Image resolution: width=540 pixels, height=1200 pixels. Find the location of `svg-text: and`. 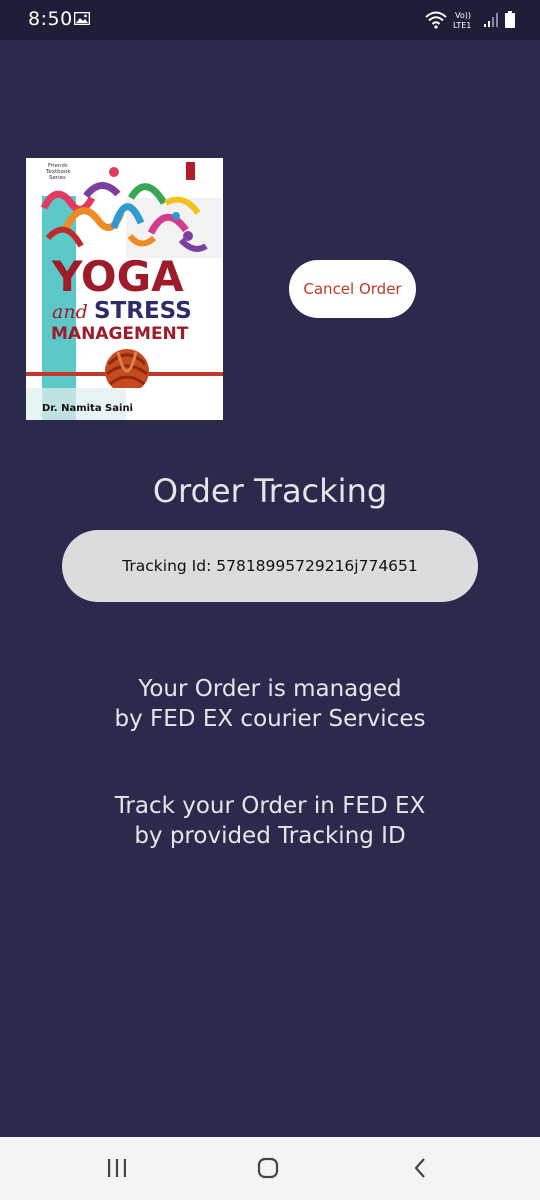

svg-text: and is located at coordinates (70, 312).